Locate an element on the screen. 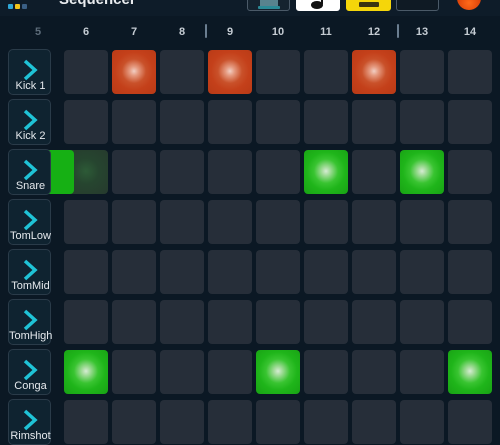 The image size is (500, 445). track-button-rimshot: Rimshot is located at coordinates (29, 422).